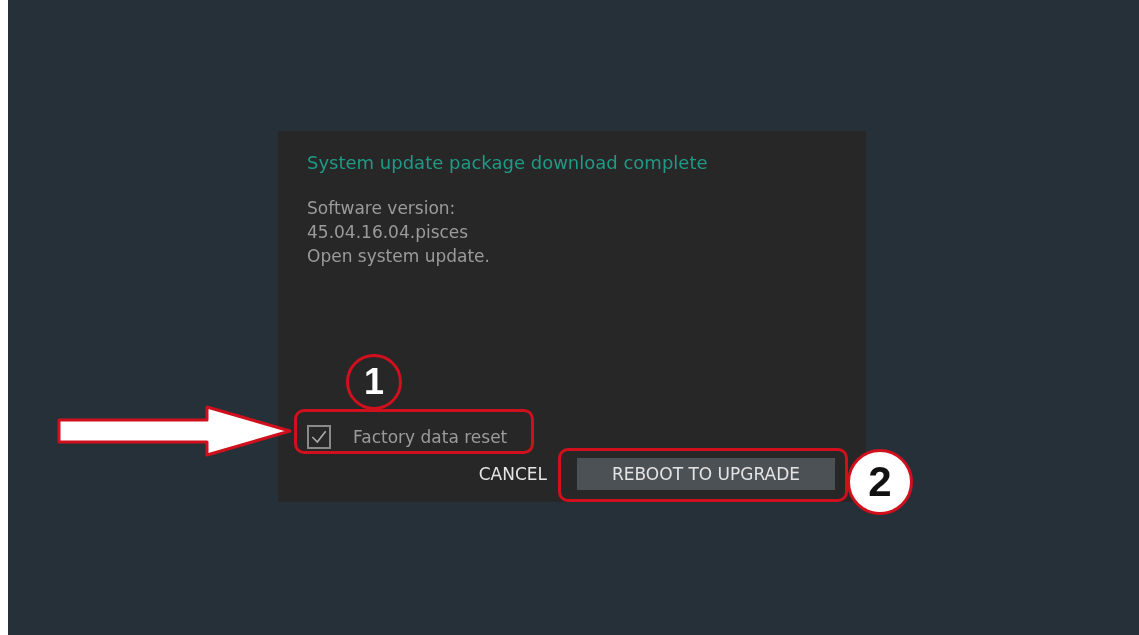 The height and width of the screenshot is (635, 1139). Describe the element at coordinates (374, 382) in the screenshot. I see `step-number: 1` at that location.